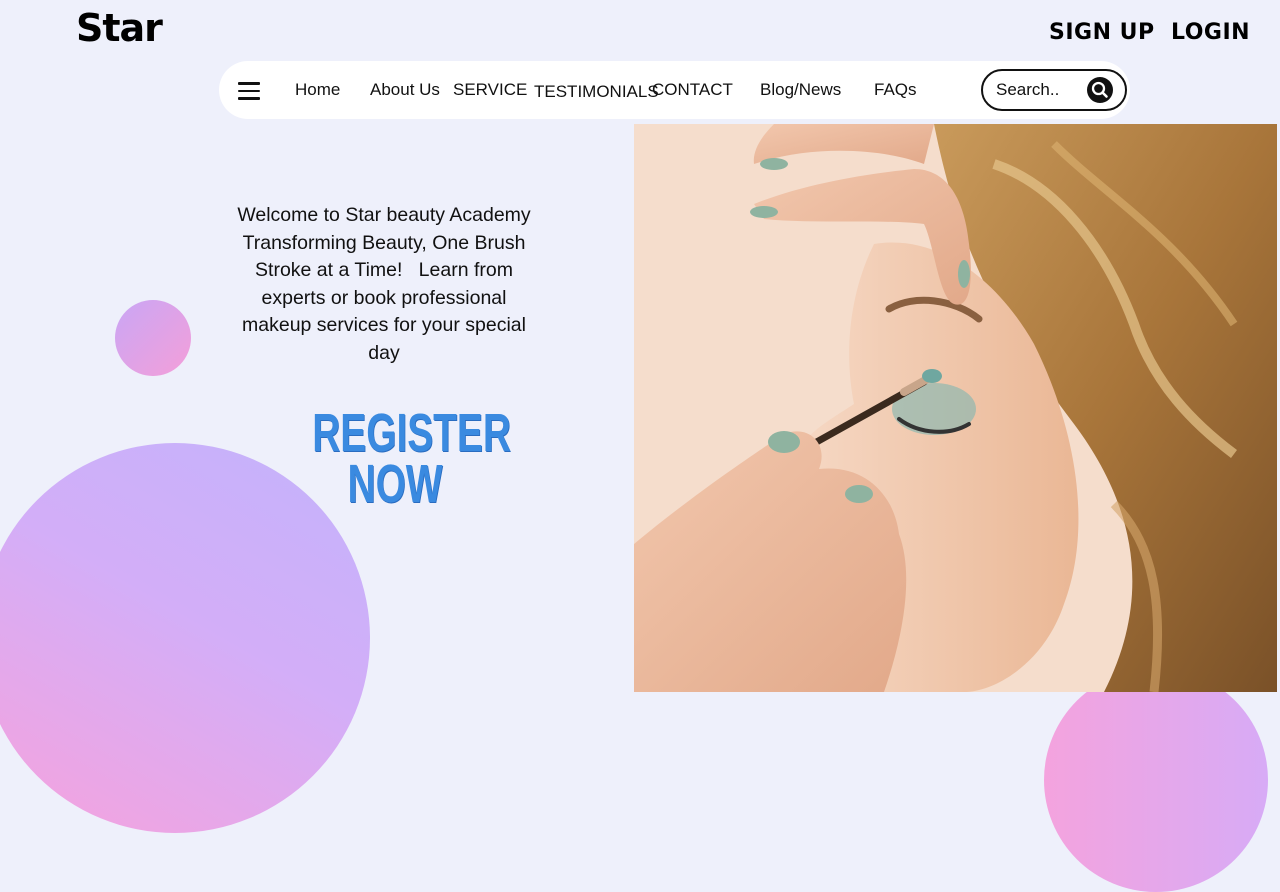  Describe the element at coordinates (1102, 32) in the screenshot. I see `sign-up-link: SIGN UP` at that location.